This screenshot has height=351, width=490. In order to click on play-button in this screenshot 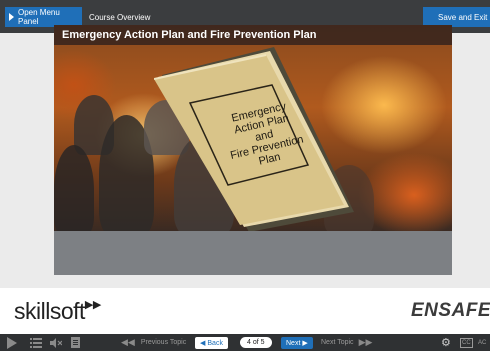, I will do `click(11, 342)`.